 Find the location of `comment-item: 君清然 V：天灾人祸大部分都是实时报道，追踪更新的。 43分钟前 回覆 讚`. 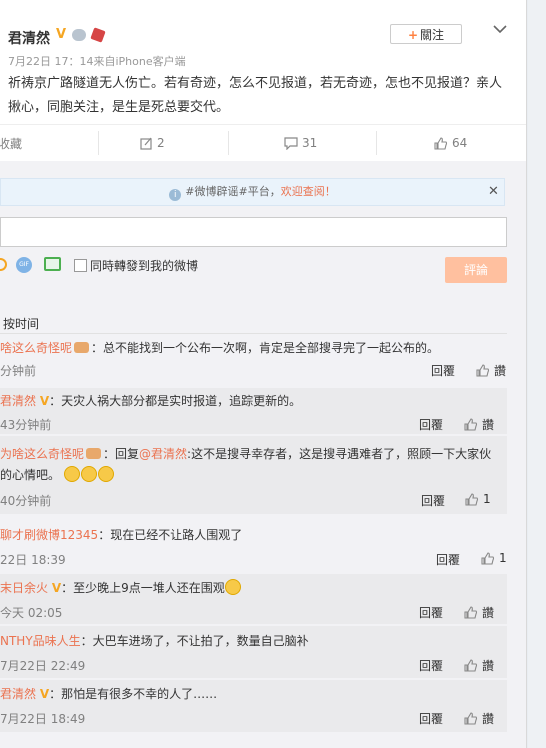

comment-item: 君清然 V：天灾人祸大部分都是实时报道，追踪更新的。 43分钟前 回覆 讚 is located at coordinates (253, 411).